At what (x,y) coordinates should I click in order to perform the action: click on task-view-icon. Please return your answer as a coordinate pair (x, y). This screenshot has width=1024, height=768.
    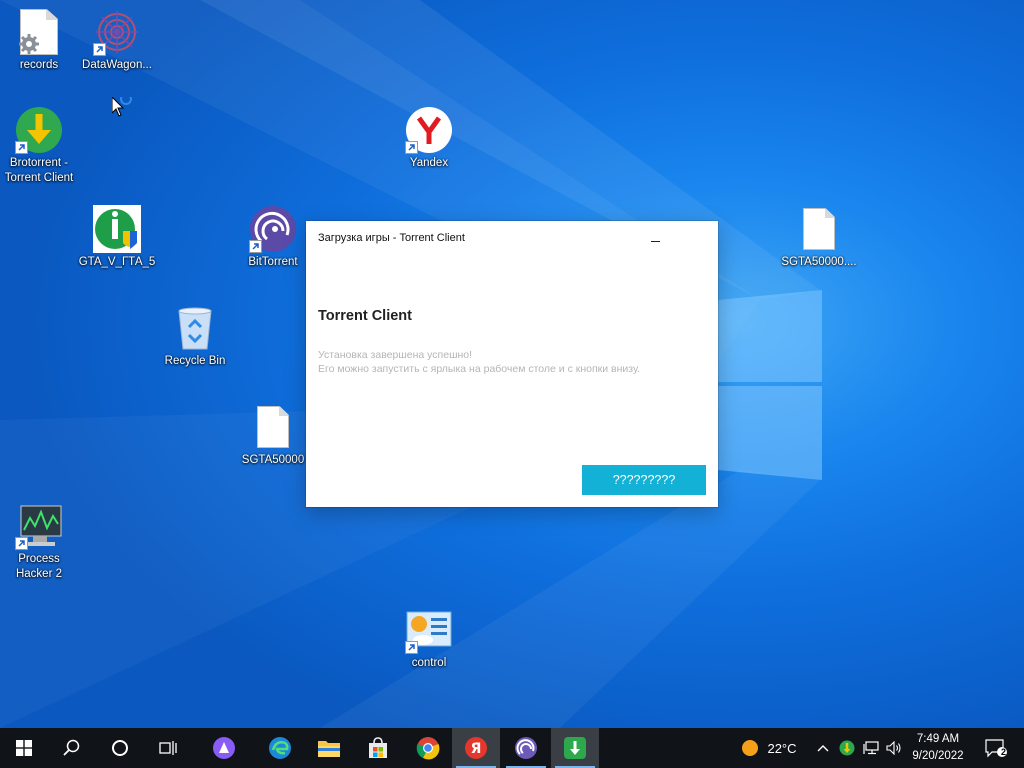
    Looking at the image, I should click on (168, 748).